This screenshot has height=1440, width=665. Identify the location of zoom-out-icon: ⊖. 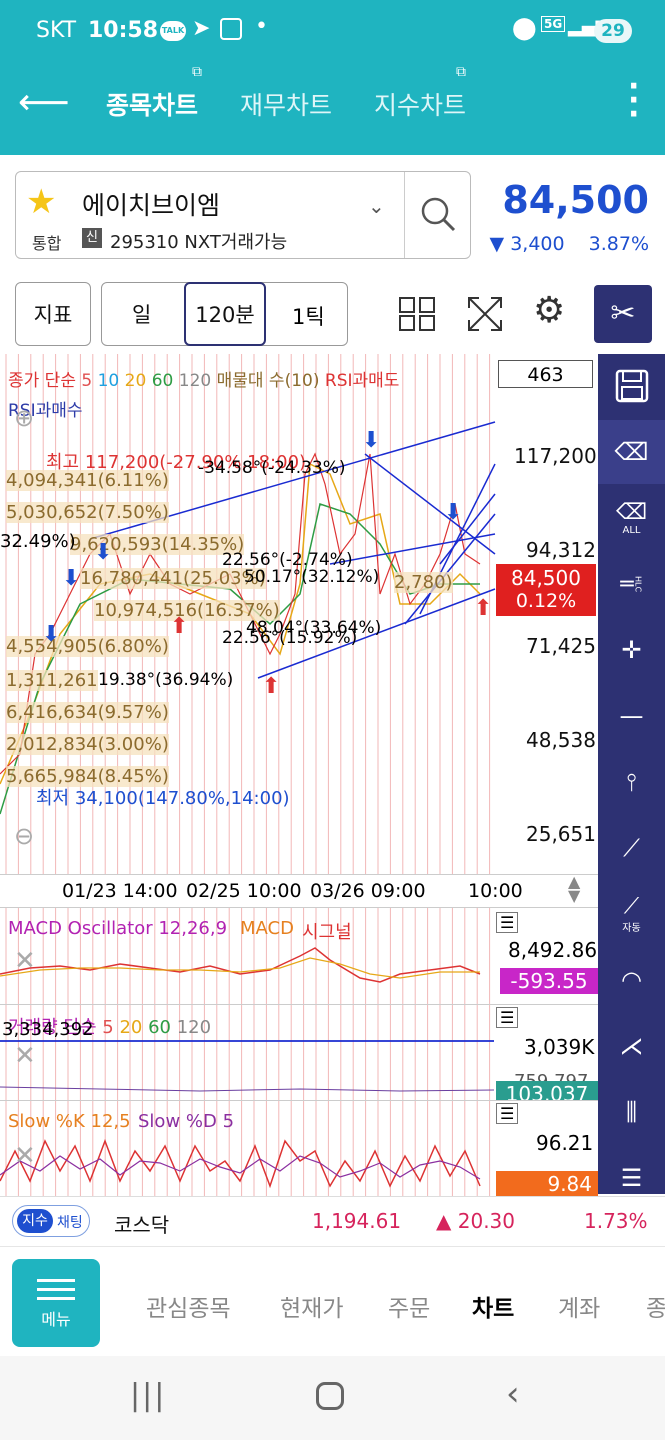
(24, 836).